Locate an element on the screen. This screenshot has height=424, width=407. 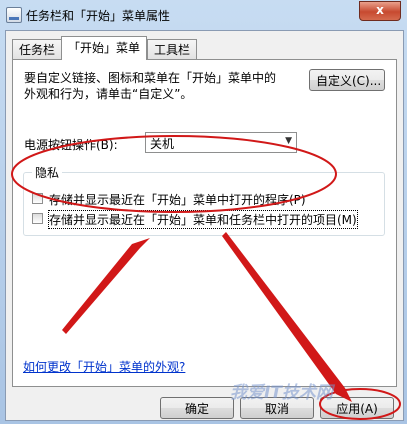
description: 要自定义链接、图标和菜单在「开始」菜单中的 外观和行为，请单击“自定义”。 is located at coordinates (164, 86).